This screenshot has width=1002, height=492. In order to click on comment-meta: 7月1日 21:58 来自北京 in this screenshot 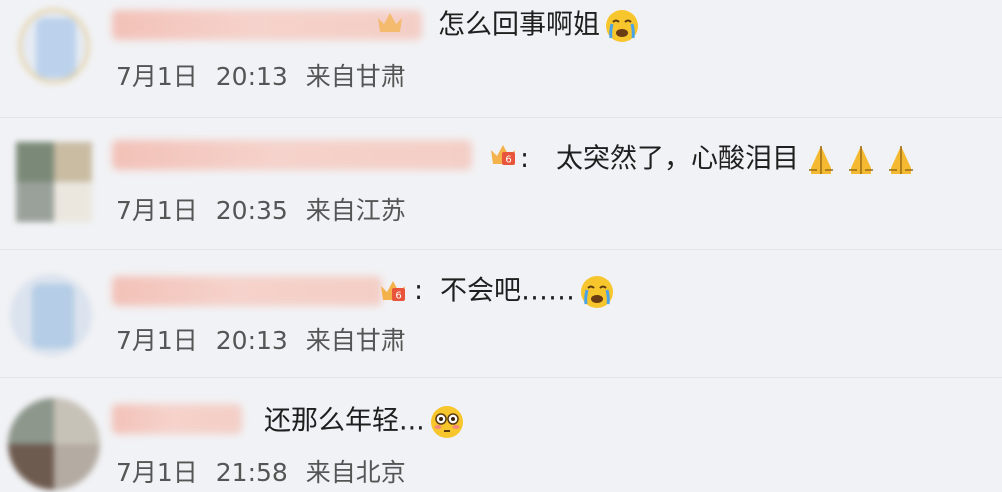, I will do `click(261, 473)`.